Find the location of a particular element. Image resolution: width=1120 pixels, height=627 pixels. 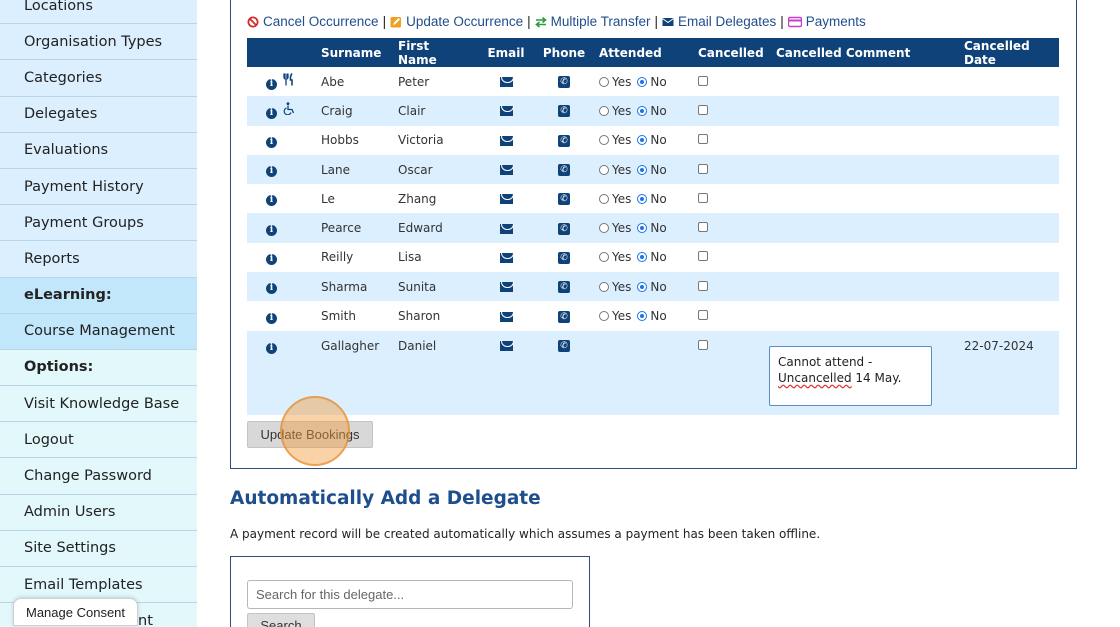

header-phone: Phone is located at coordinates (564, 52).